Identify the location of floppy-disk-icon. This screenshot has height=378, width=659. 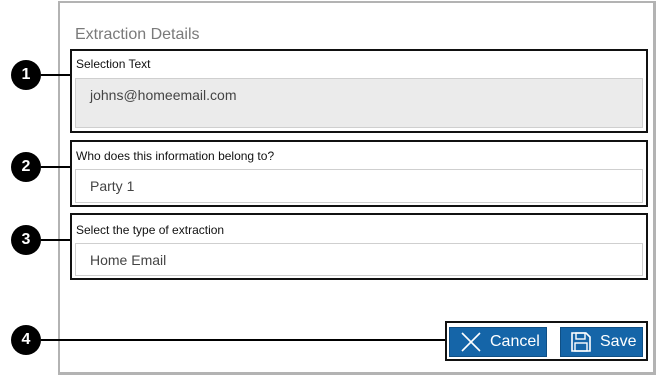
(581, 342).